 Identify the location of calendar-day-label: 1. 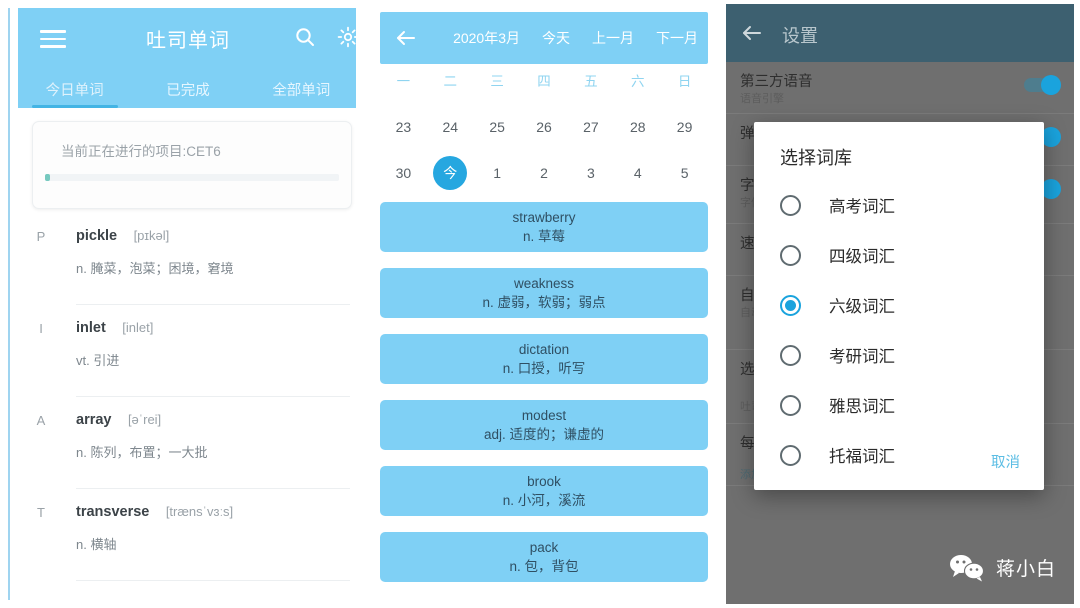
(497, 173).